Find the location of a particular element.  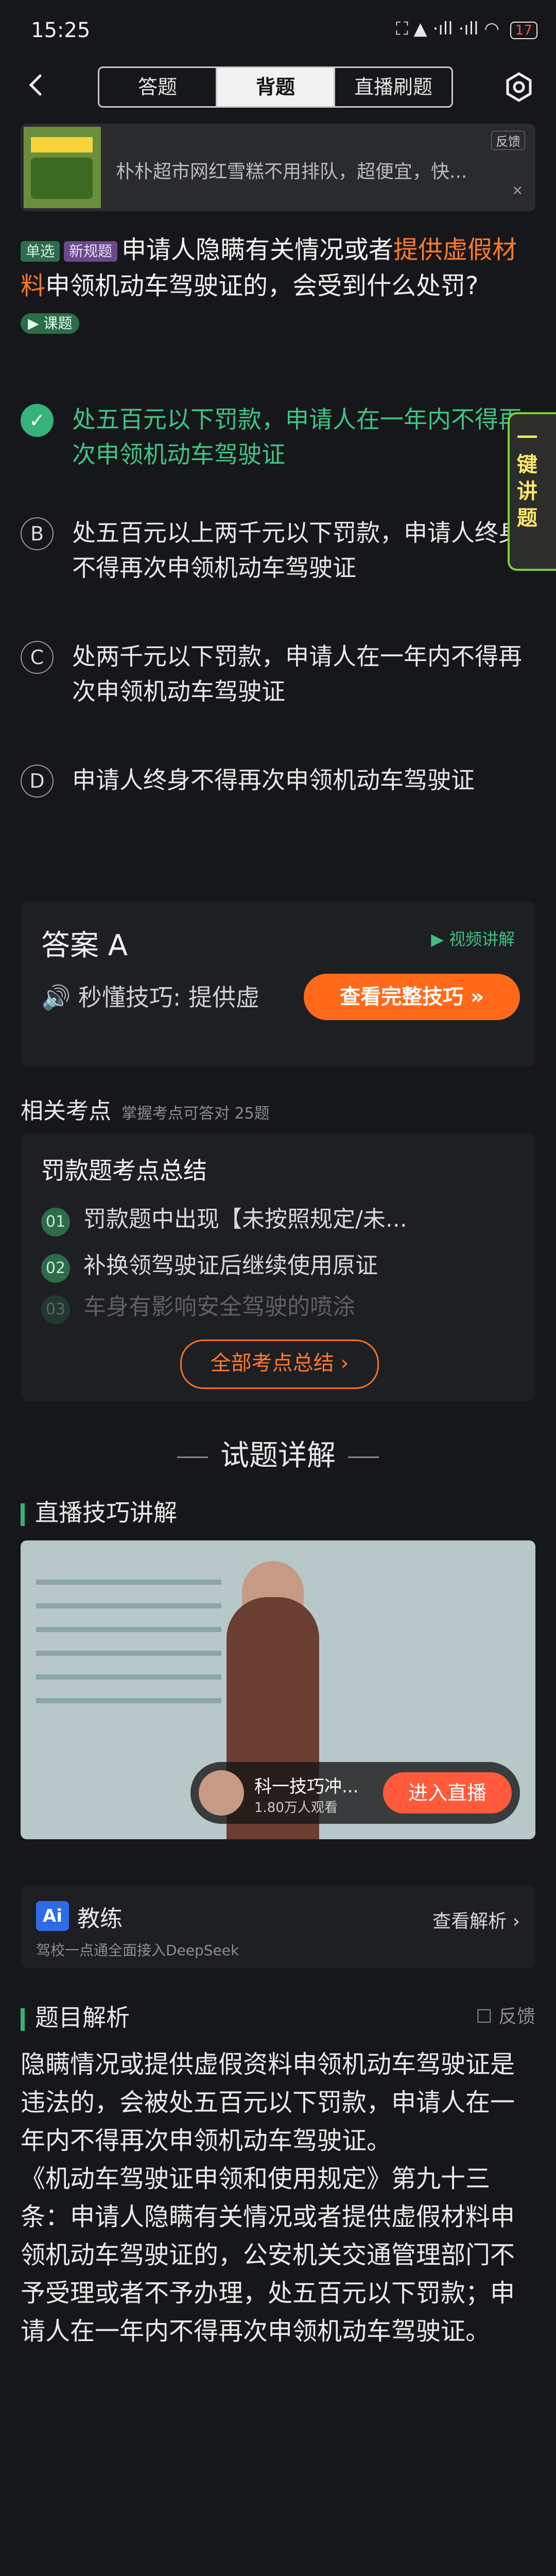

settings-gear-icon is located at coordinates (518, 87).